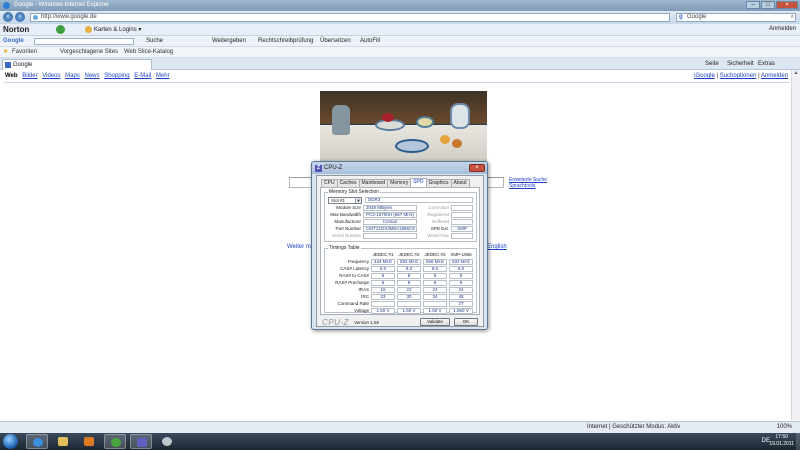 This screenshot has height=450, width=800. Describe the element at coordinates (141, 441) in the screenshot. I see `taskbar-cpuz` at that location.